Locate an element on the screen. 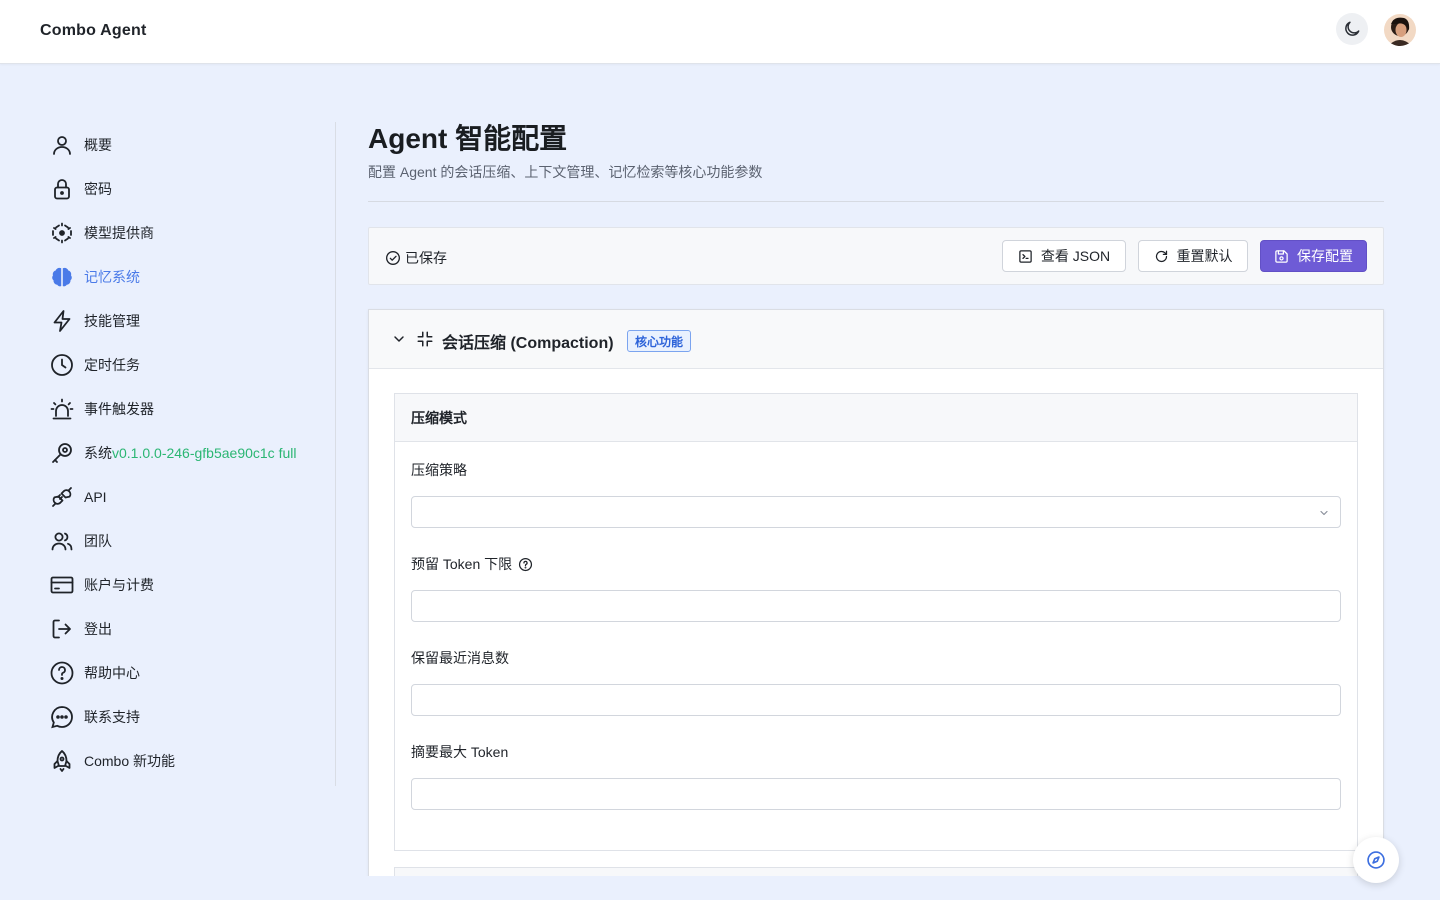 The image size is (1440, 900). view-json-label: 查看 JSON is located at coordinates (1075, 256).